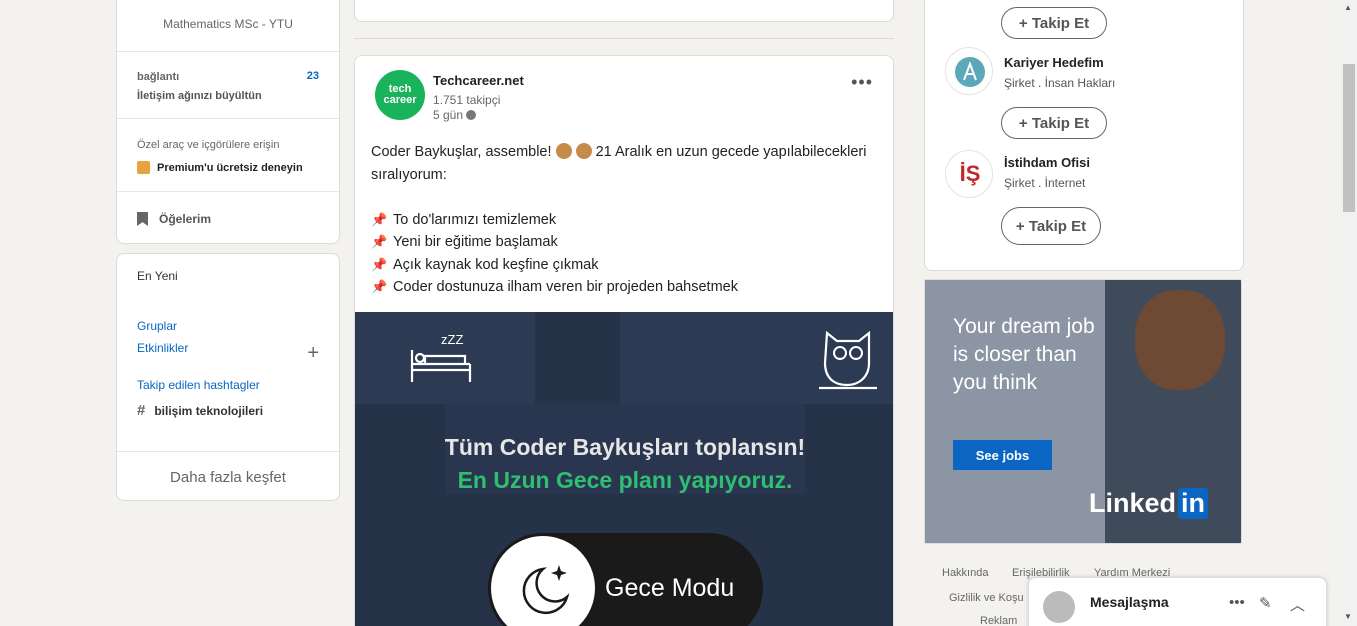 The image size is (1357, 626). What do you see at coordinates (162, 348) in the screenshot?
I see `events-link: Etkinlikler` at bounding box center [162, 348].